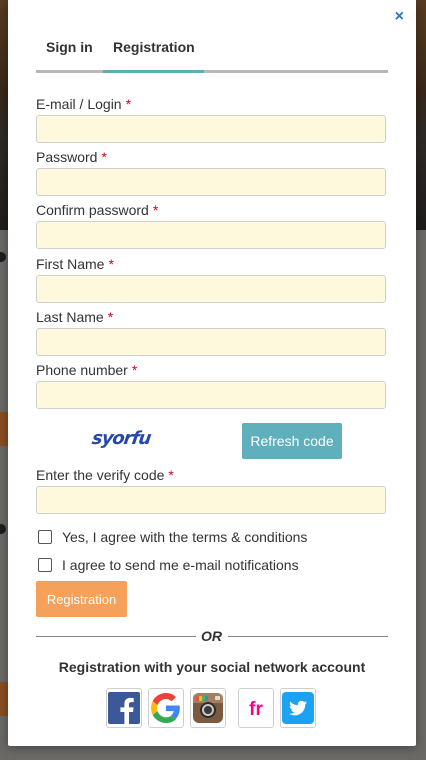 The height and width of the screenshot is (760, 426). Describe the element at coordinates (70, 317) in the screenshot. I see `last-name-label-text: Last Name` at that location.